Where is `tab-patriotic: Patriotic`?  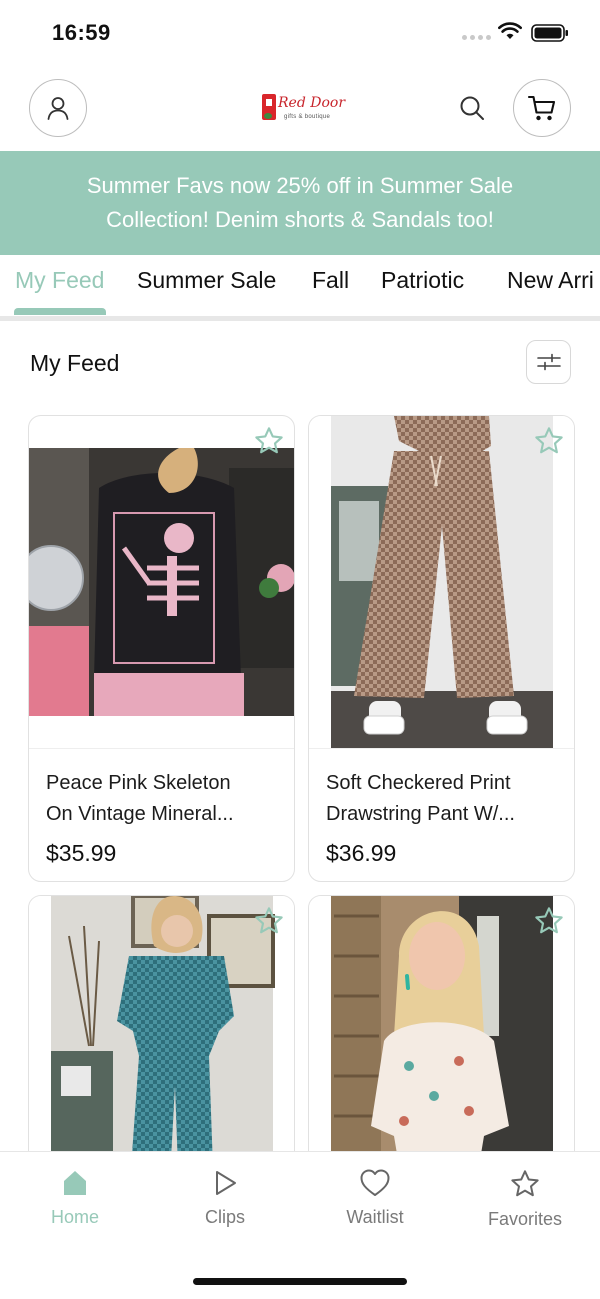 tab-patriotic: Patriotic is located at coordinates (422, 280).